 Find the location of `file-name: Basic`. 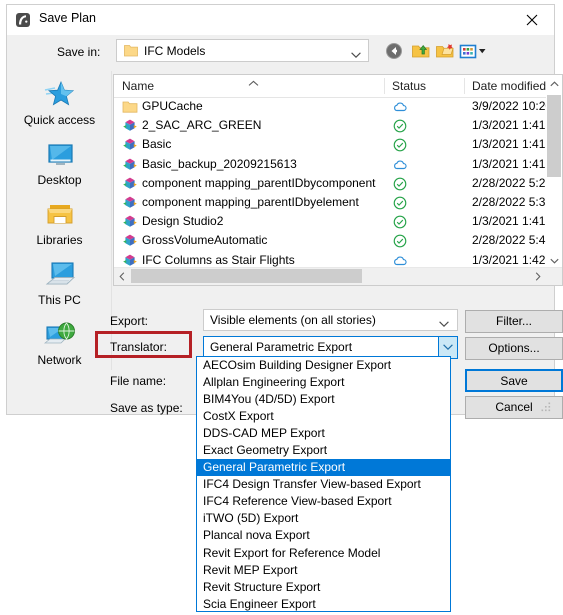

file-name: Basic is located at coordinates (157, 144).